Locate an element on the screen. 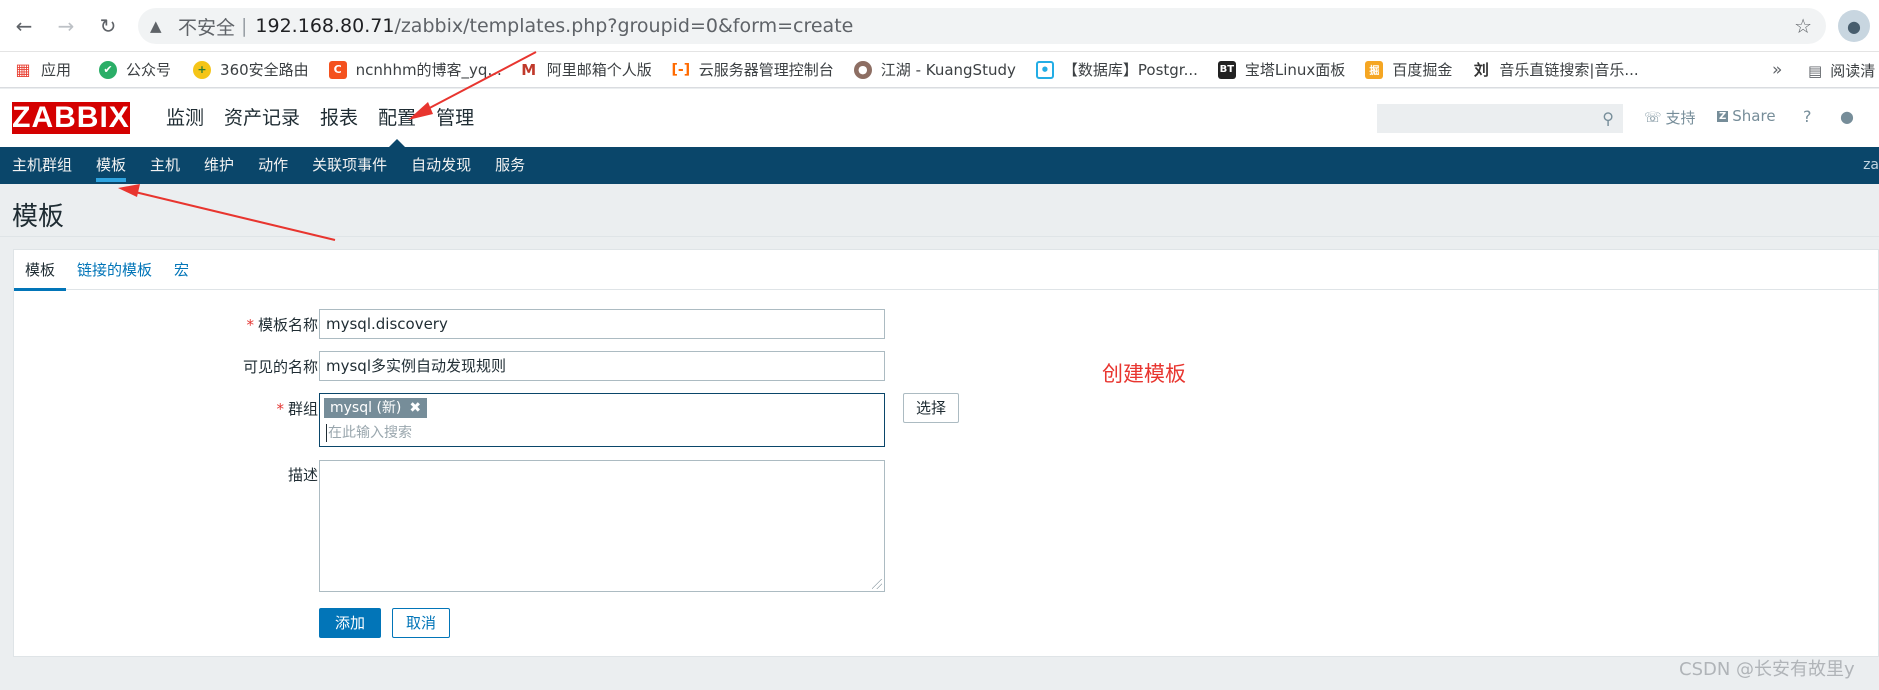 The width and height of the screenshot is (1879, 690). bt-icon: BT is located at coordinates (1226, 69).